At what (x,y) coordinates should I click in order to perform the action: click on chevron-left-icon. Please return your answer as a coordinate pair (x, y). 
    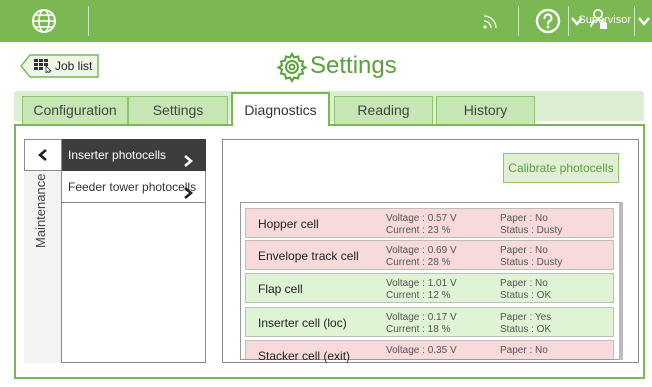
    Looking at the image, I should click on (43, 155).